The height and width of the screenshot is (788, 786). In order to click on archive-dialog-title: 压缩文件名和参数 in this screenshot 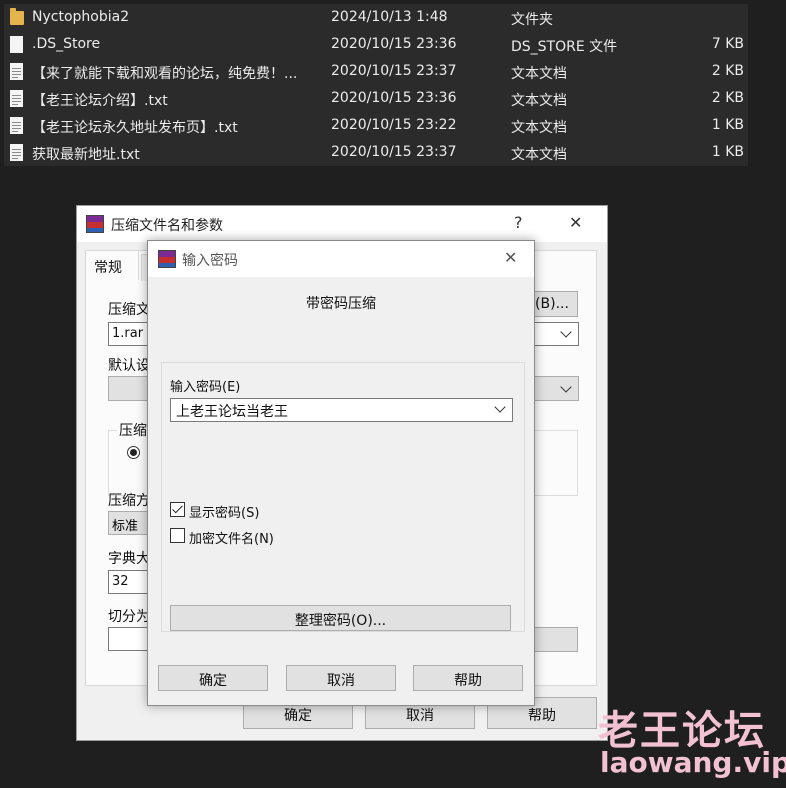, I will do `click(167, 226)`.